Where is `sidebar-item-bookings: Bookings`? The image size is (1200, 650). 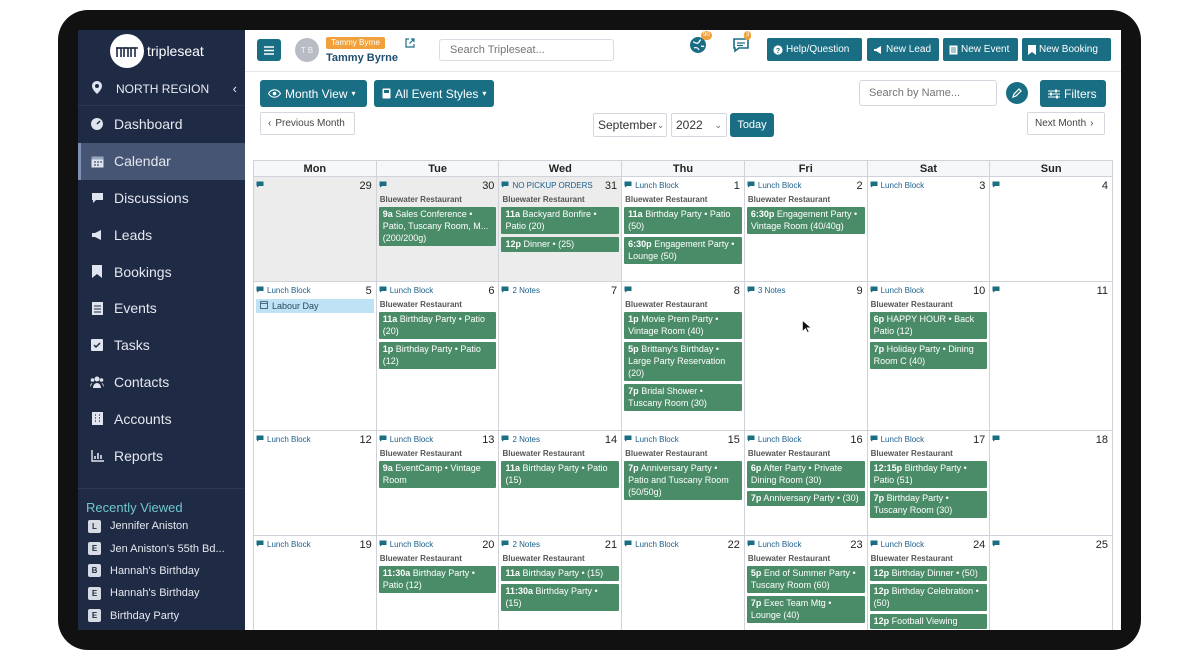
sidebar-item-bookings: Bookings is located at coordinates (161, 271).